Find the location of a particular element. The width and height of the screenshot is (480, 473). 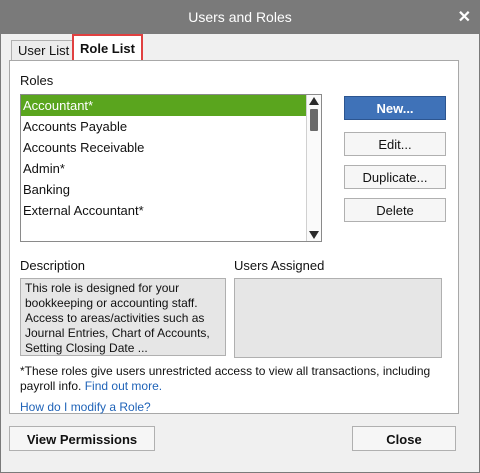

tab-user-list: User List is located at coordinates (44, 50).